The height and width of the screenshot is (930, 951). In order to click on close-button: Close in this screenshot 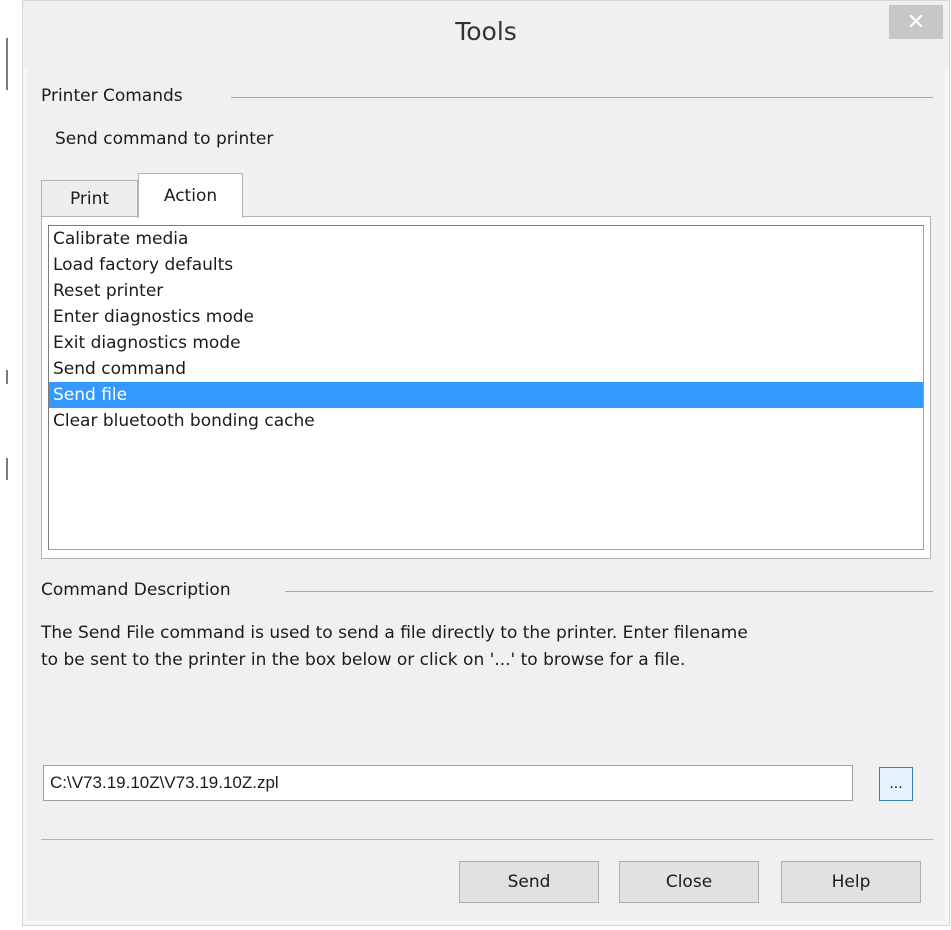, I will do `click(689, 882)`.